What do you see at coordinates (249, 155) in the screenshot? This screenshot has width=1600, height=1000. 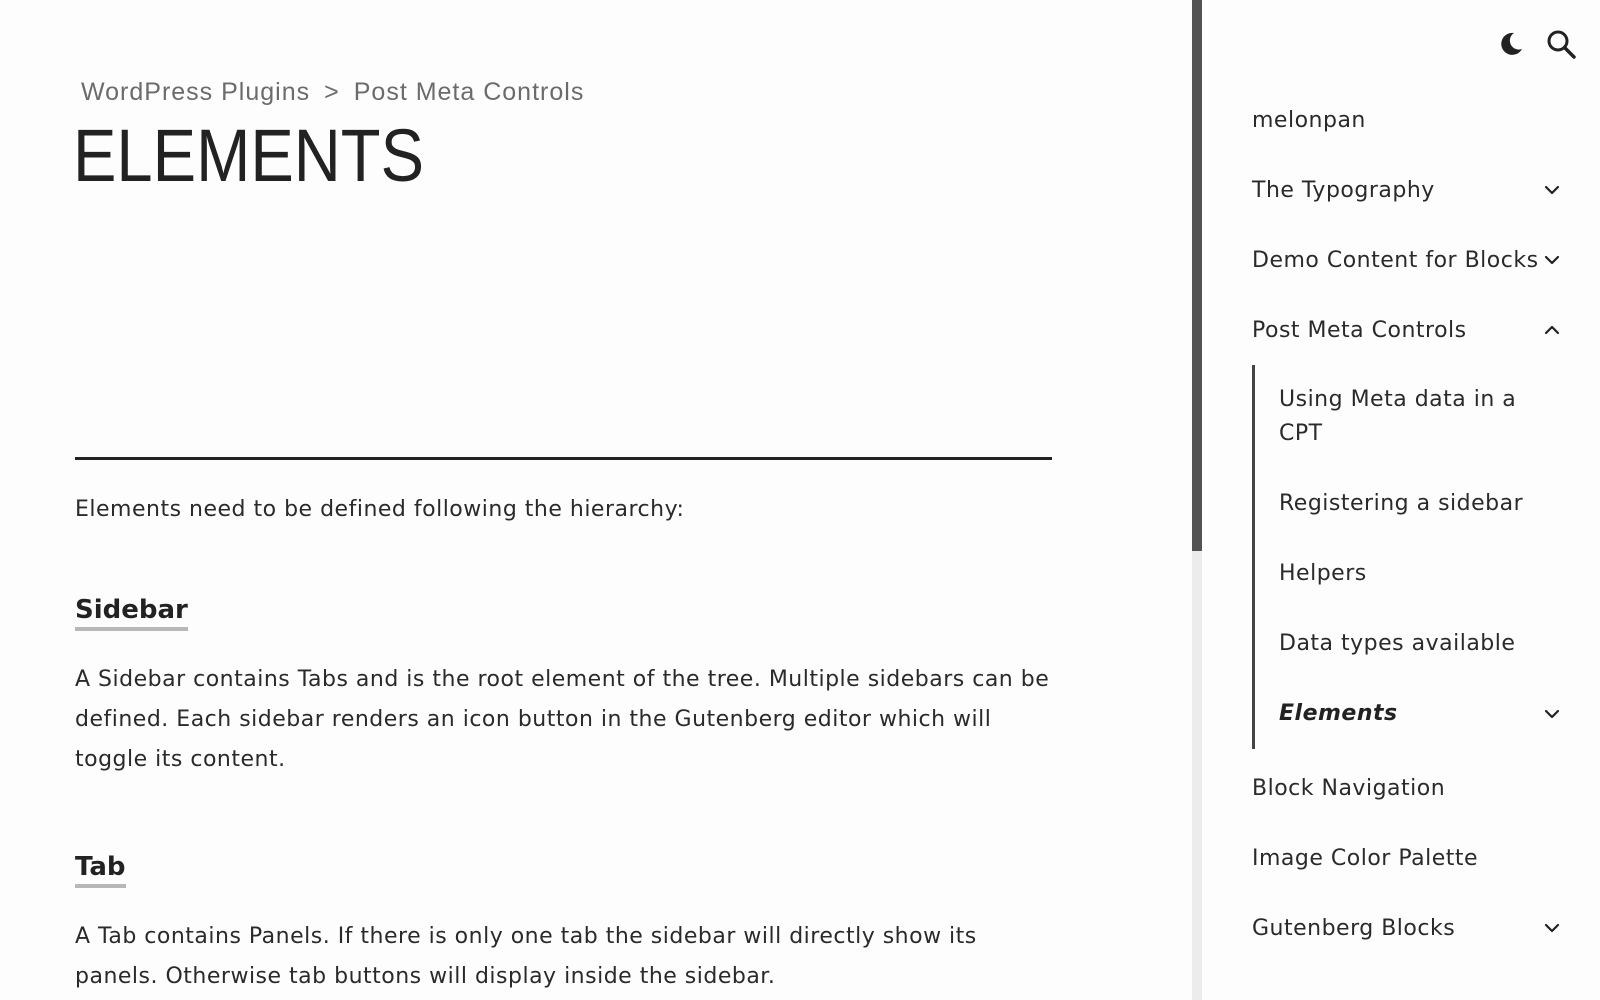 I see `page-title: ELEMENTS` at bounding box center [249, 155].